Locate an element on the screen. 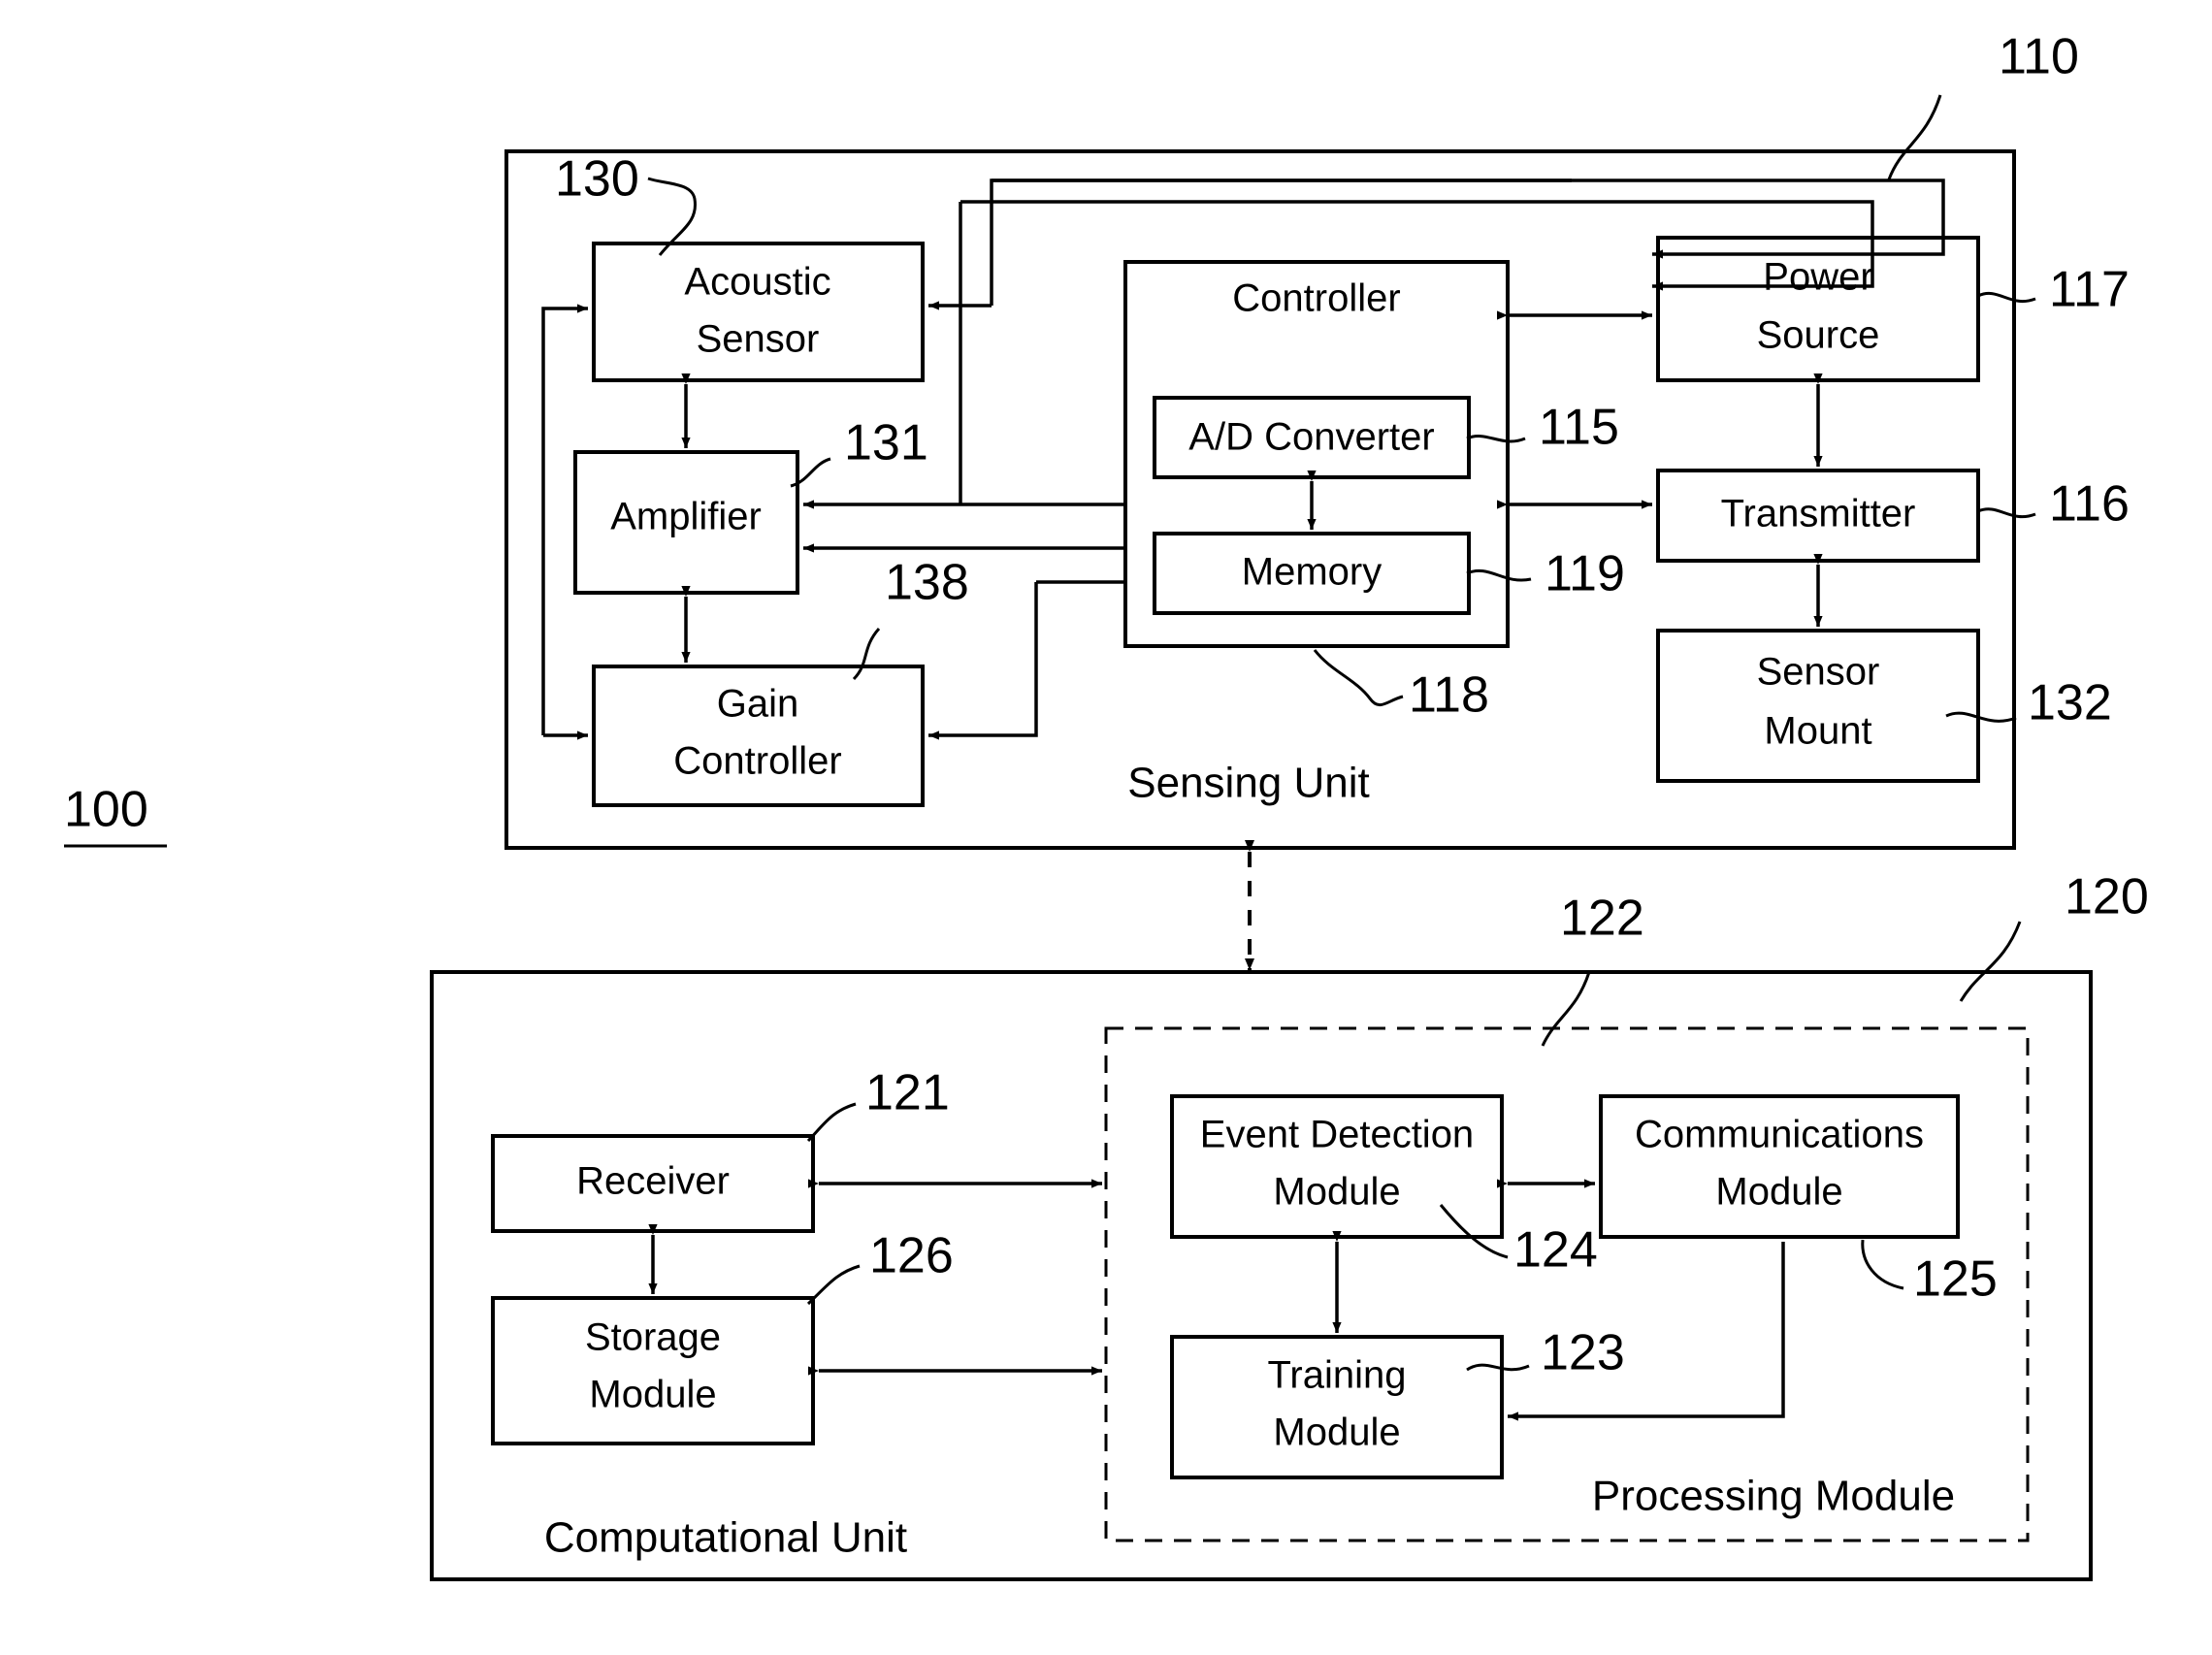  communications-label-line1: Communications is located at coordinates (1780, 1135).